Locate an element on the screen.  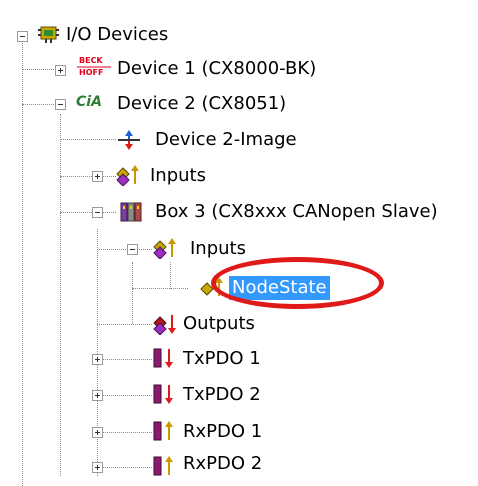
tree-label-box-3-inputs: Inputs is located at coordinates (218, 249).